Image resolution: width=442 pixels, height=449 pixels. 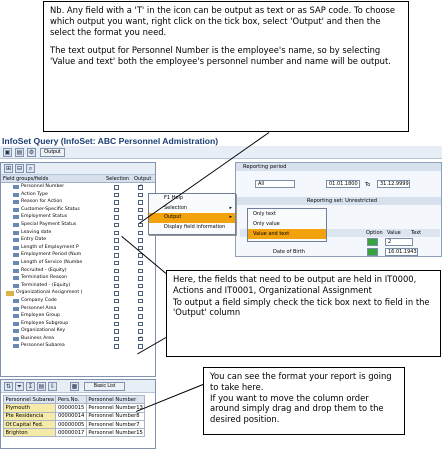 I want to click on submenu-only-text: Only text, so click(x=287, y=214).